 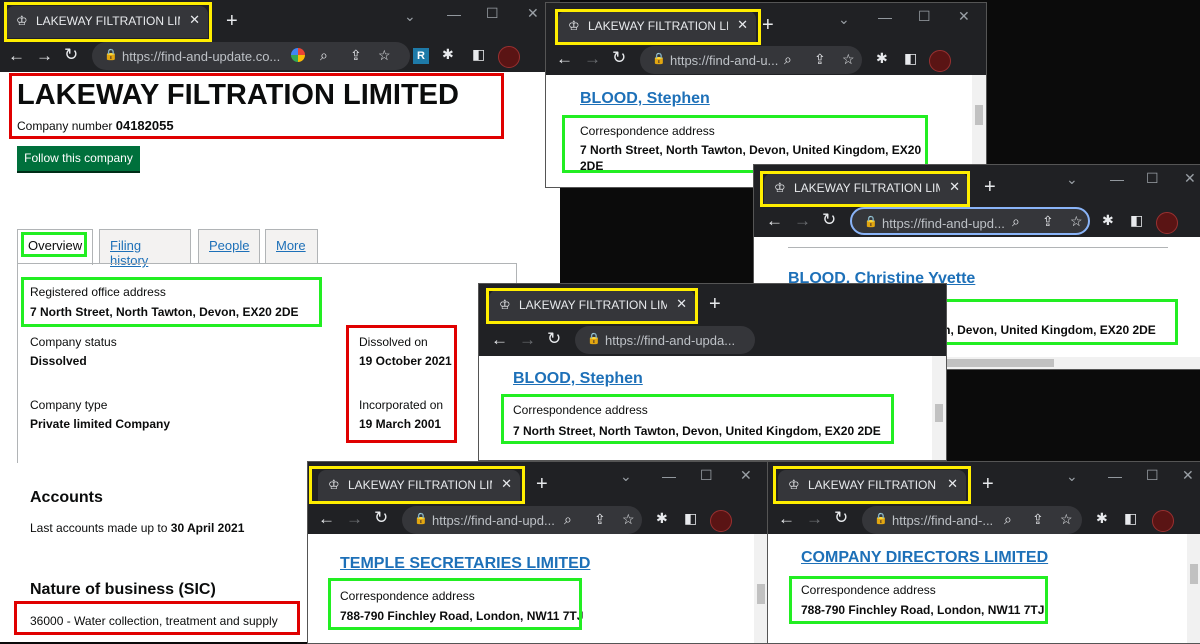 What do you see at coordinates (78, 158) in the screenshot?
I see `follow-company-button: Follow this company` at bounding box center [78, 158].